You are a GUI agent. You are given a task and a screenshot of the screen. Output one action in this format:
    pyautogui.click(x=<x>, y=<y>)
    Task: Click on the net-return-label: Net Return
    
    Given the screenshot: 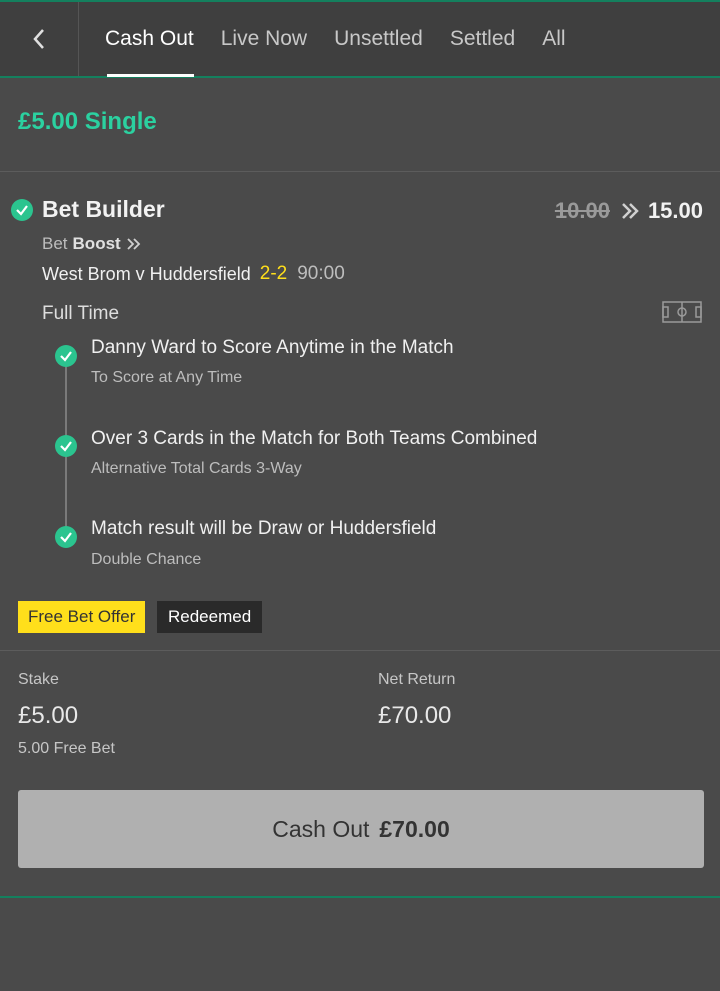 What is the action you would take?
    pyautogui.click(x=417, y=679)
    